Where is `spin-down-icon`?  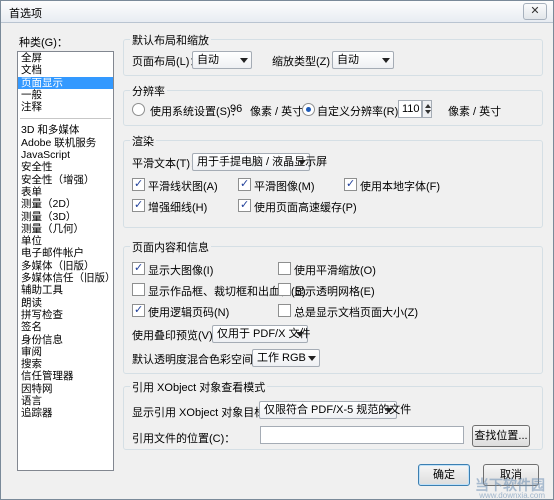 spin-down-icon is located at coordinates (428, 112).